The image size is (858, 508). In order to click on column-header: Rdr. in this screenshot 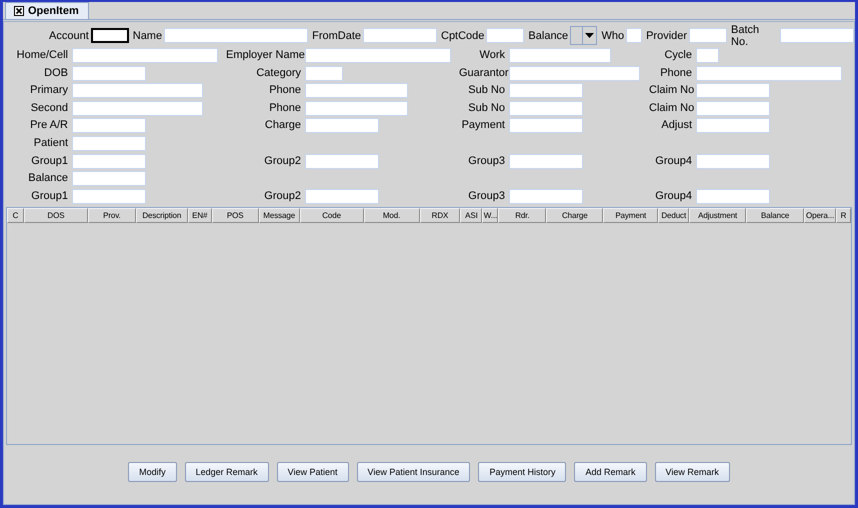, I will do `click(522, 215)`.